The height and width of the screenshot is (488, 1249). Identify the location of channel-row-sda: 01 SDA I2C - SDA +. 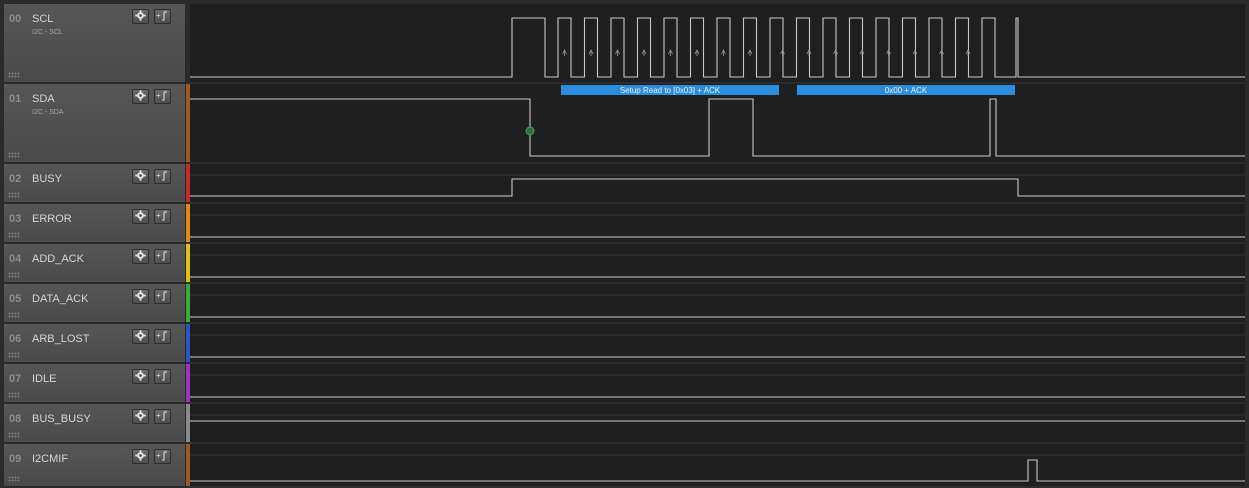
(94, 124).